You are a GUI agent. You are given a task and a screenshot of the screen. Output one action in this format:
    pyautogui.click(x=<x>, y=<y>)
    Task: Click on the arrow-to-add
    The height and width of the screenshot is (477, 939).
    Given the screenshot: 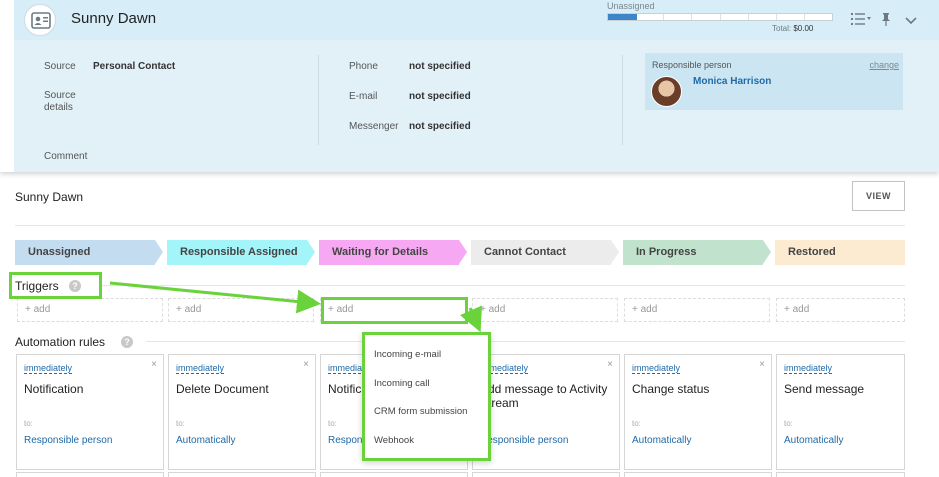 What is the action you would take?
    pyautogui.click(x=215, y=297)
    